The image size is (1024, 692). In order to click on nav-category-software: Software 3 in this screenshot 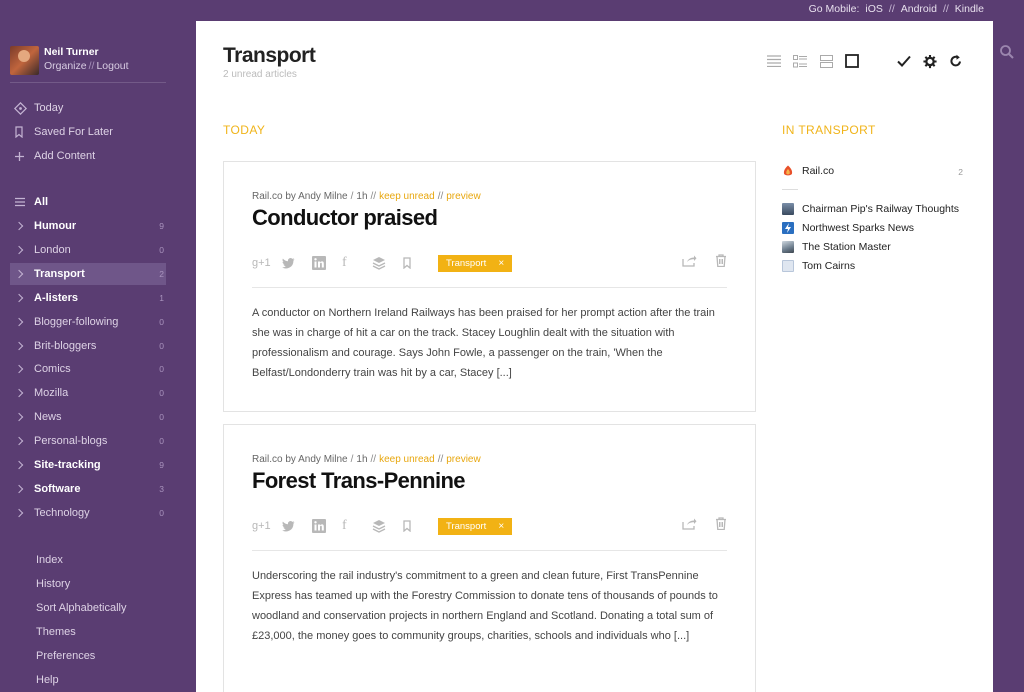, I will do `click(88, 489)`.